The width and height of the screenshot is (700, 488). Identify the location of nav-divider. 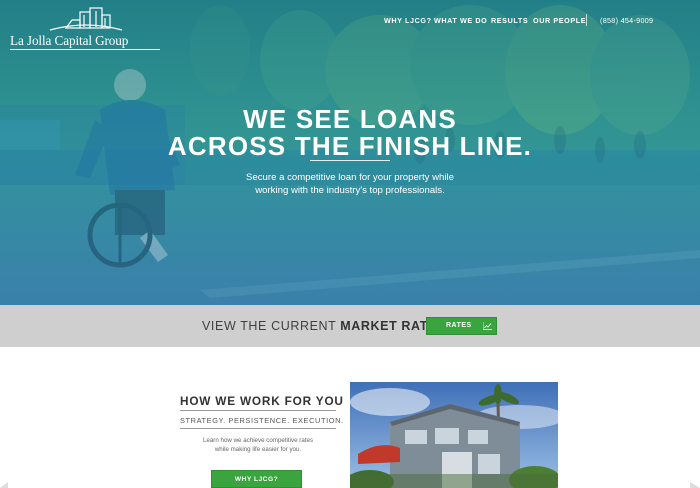
(586, 20).